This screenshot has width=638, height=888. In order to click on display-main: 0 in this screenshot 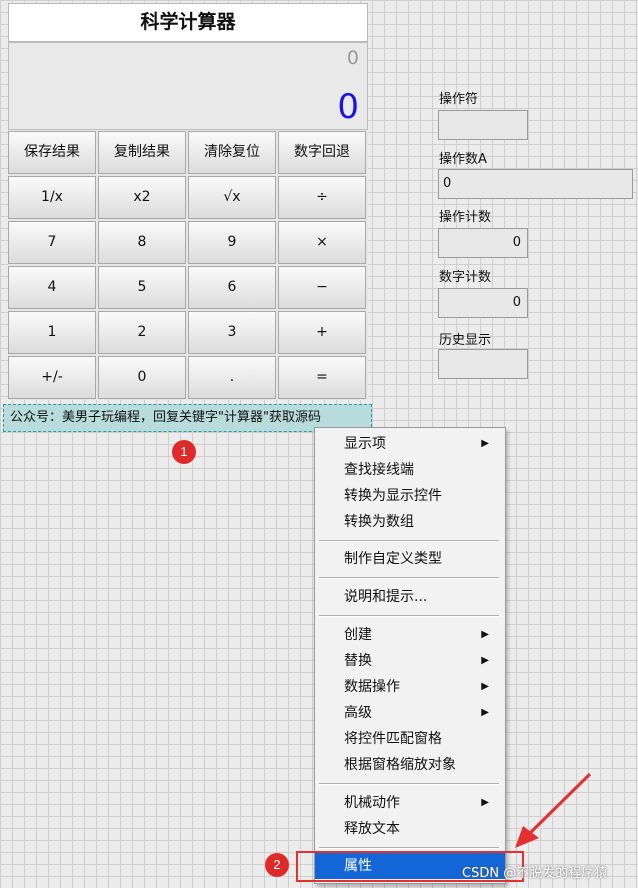, I will do `click(348, 107)`.